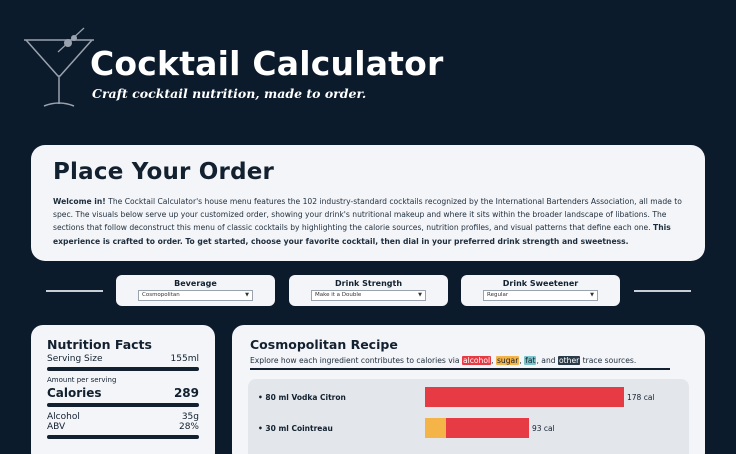 Image resolution: width=736 pixels, height=454 pixels. I want to click on other-tag: other, so click(569, 360).